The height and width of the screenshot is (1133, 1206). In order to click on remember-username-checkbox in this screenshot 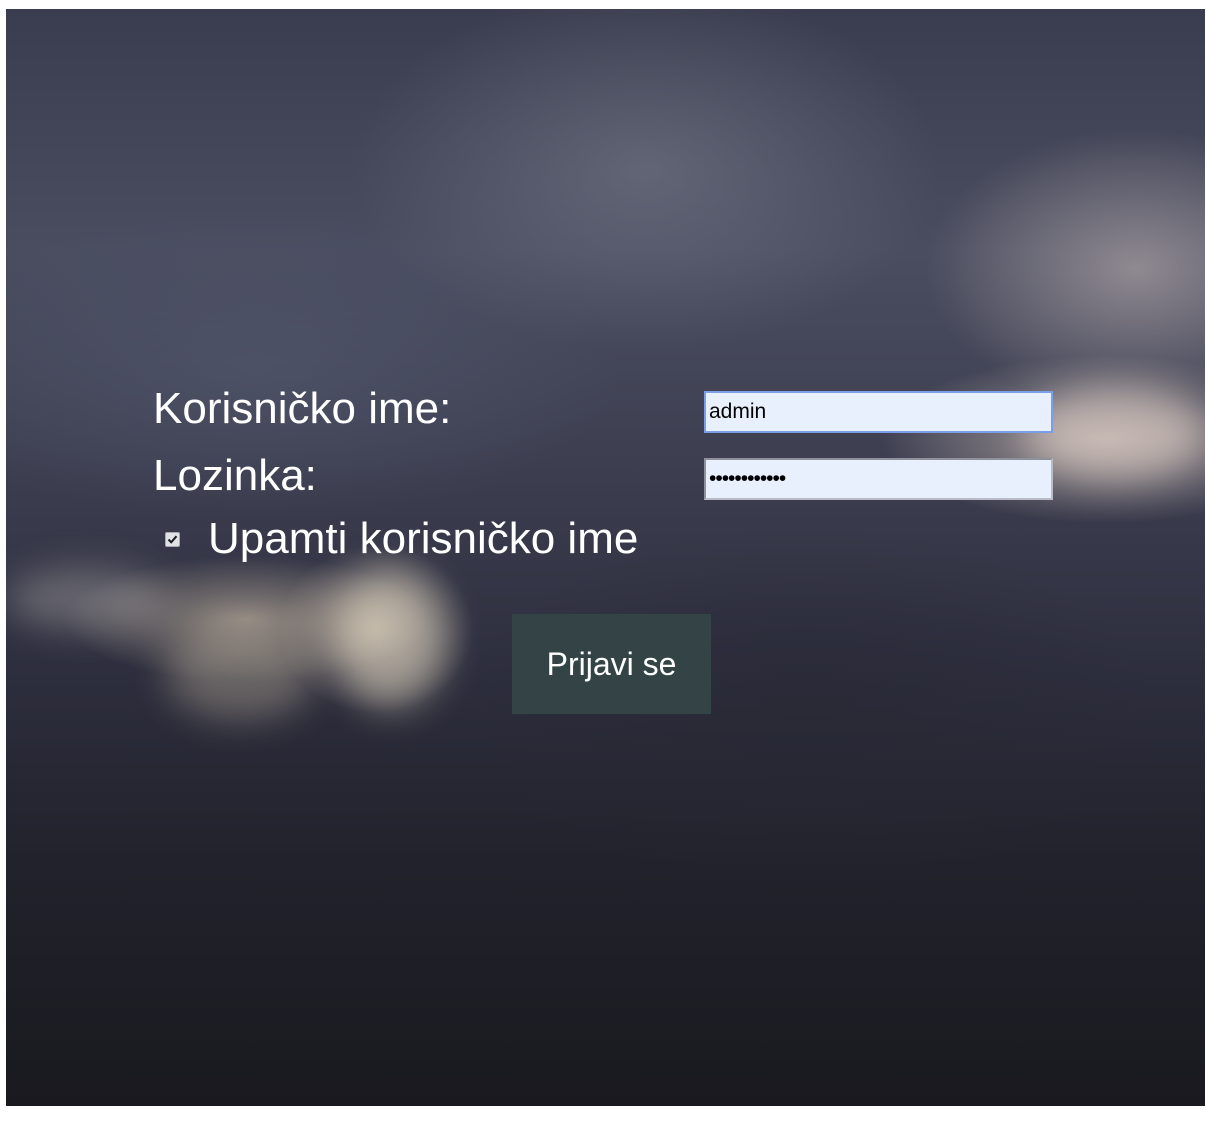, I will do `click(172, 539)`.